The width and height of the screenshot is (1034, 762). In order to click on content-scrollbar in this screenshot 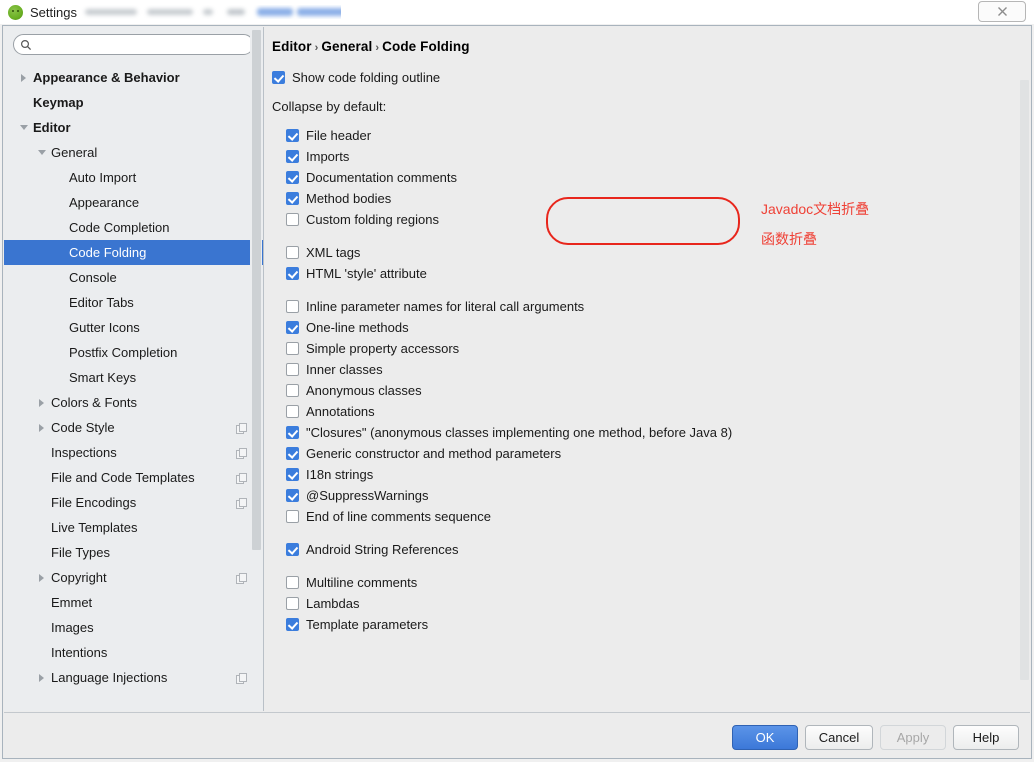, I will do `click(1023, 369)`.